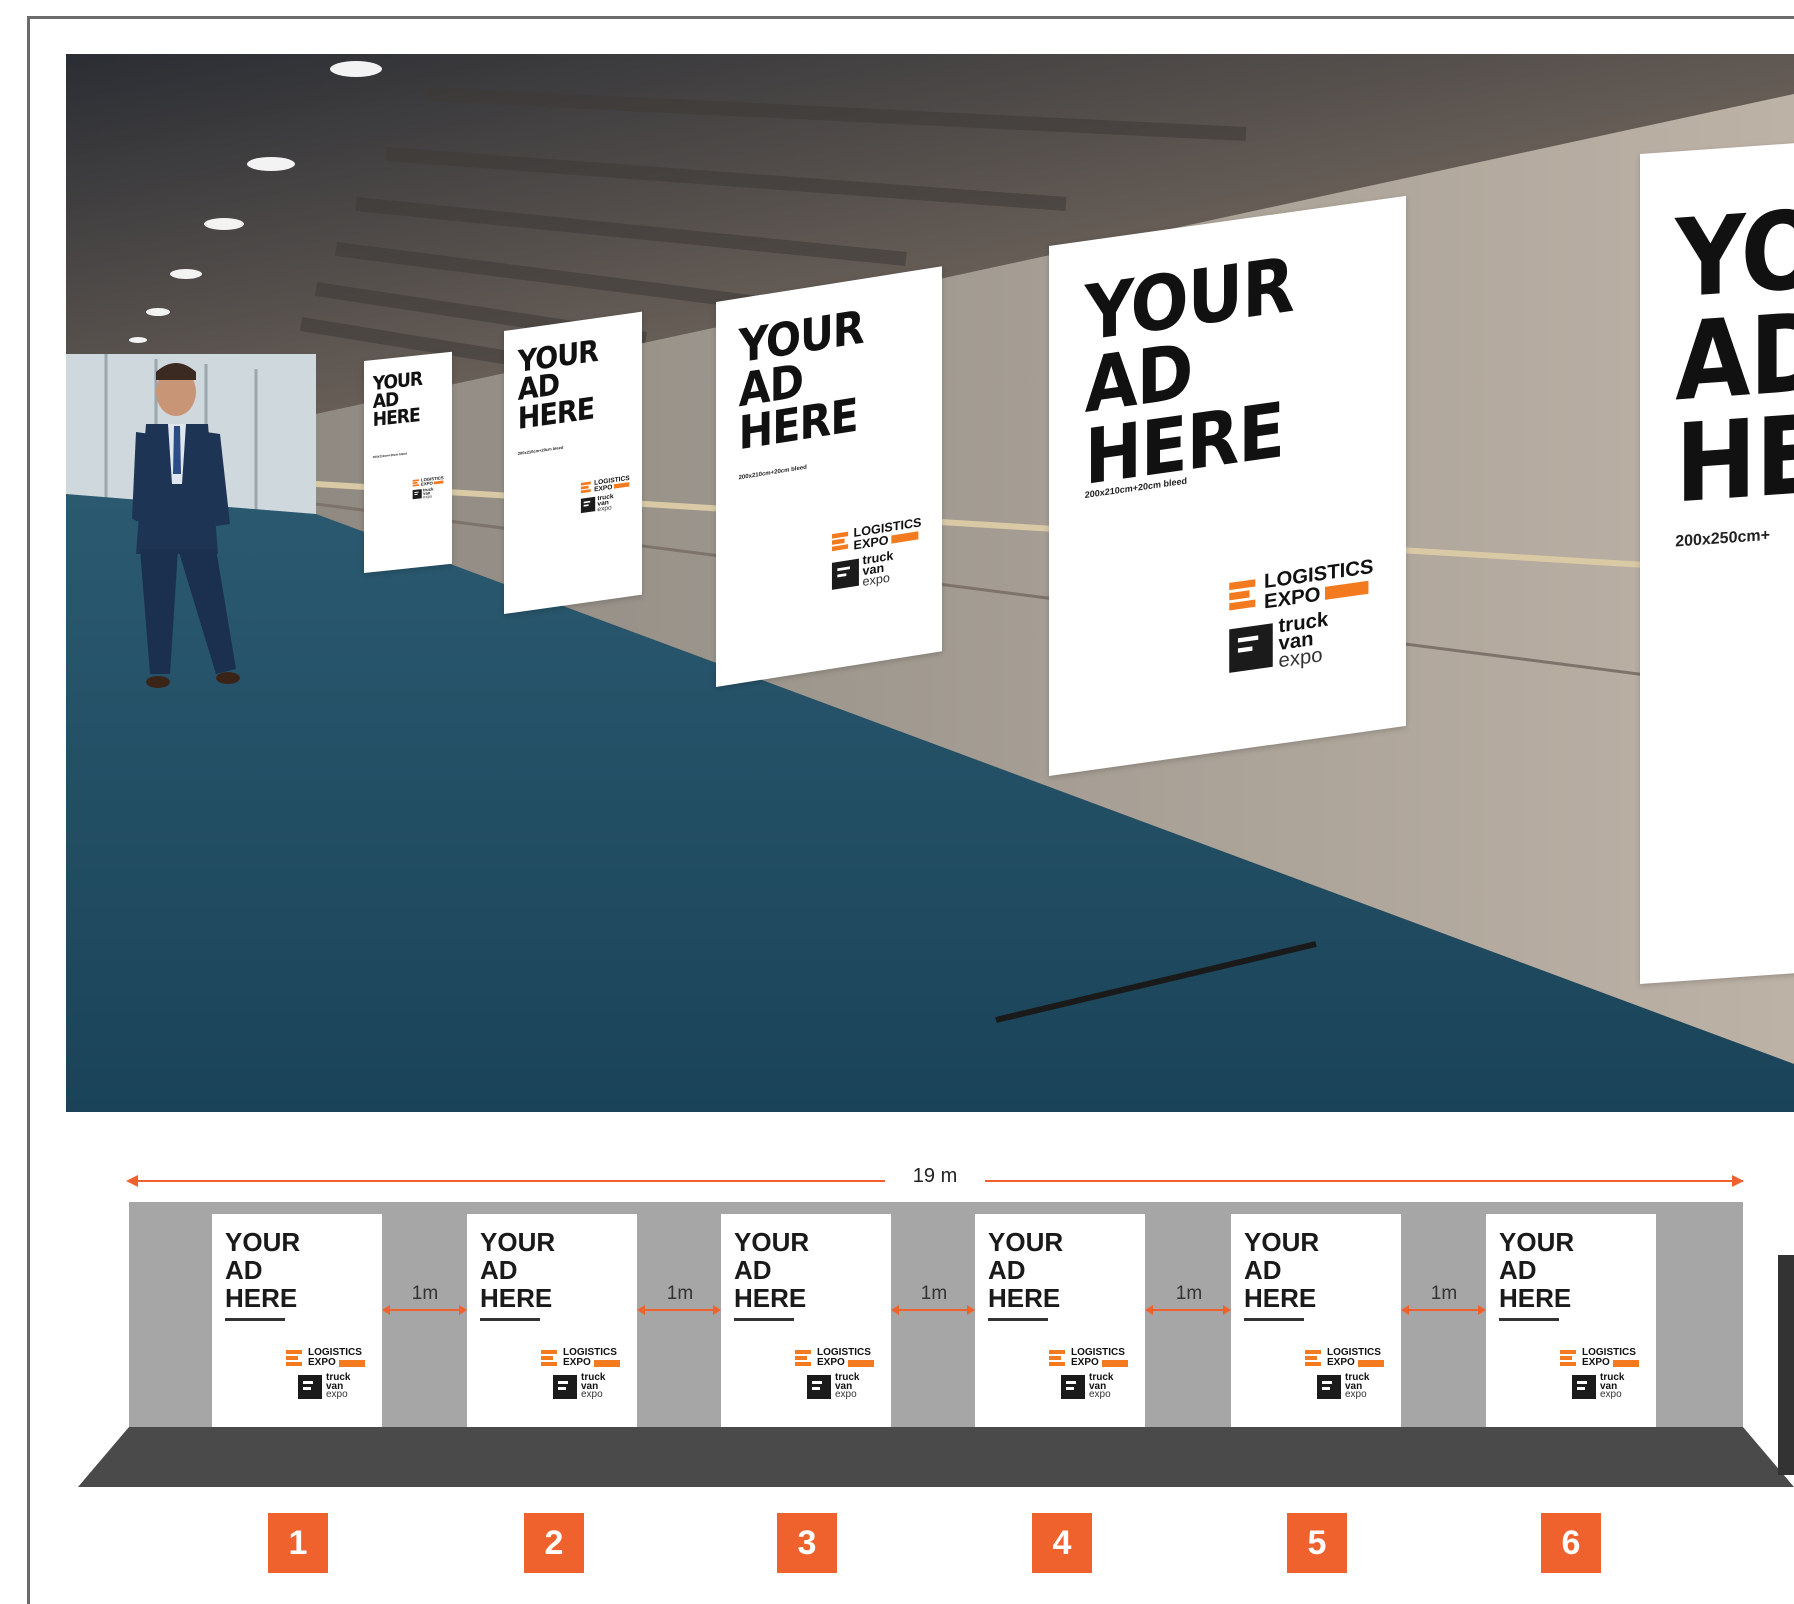 The height and width of the screenshot is (1604, 1794). What do you see at coordinates (936, 1457) in the screenshot?
I see `diagram-floor` at bounding box center [936, 1457].